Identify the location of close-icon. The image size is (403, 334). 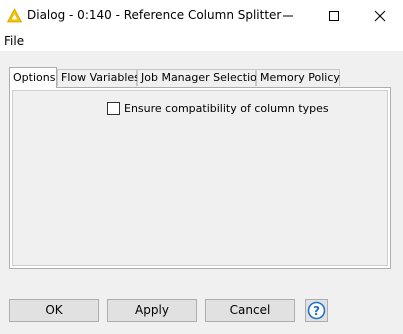
(380, 16).